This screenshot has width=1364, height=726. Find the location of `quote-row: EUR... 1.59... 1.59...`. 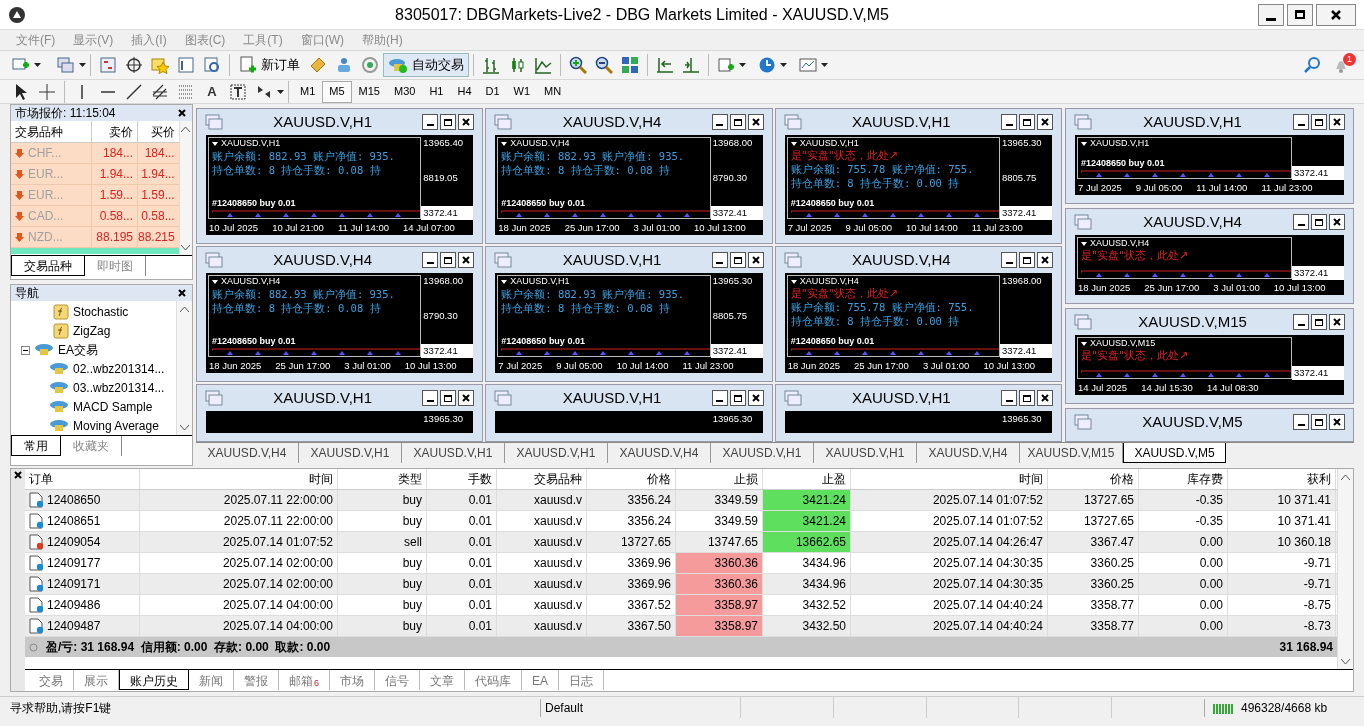

quote-row: EUR... 1.59... 1.59... is located at coordinates (95, 195).